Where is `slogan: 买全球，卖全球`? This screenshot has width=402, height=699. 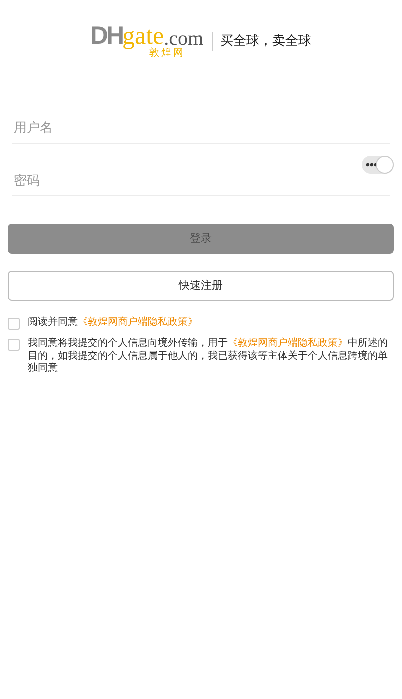
slogan: 买全球，卖全球 is located at coordinates (262, 42).